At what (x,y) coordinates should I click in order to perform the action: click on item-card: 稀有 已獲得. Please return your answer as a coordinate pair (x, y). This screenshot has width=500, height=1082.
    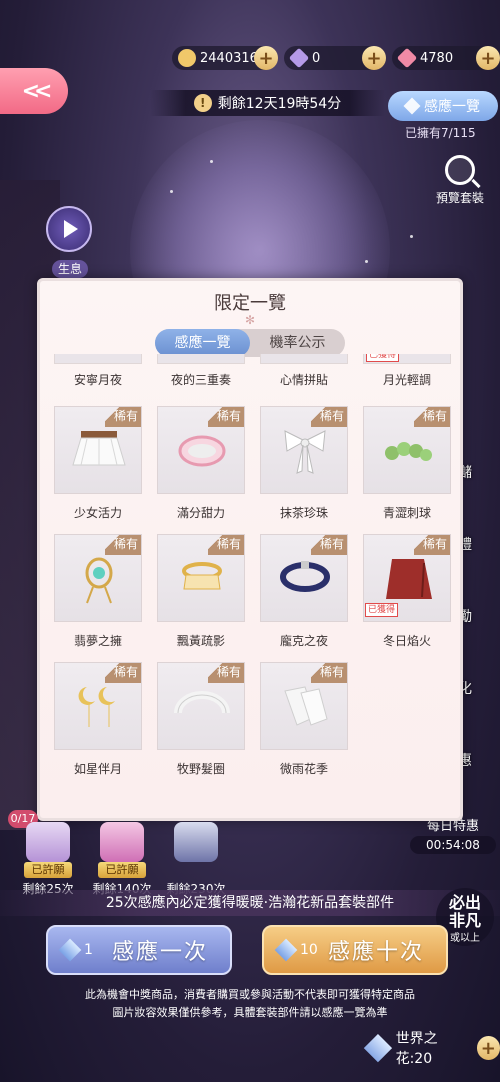
    Looking at the image, I should click on (407, 578).